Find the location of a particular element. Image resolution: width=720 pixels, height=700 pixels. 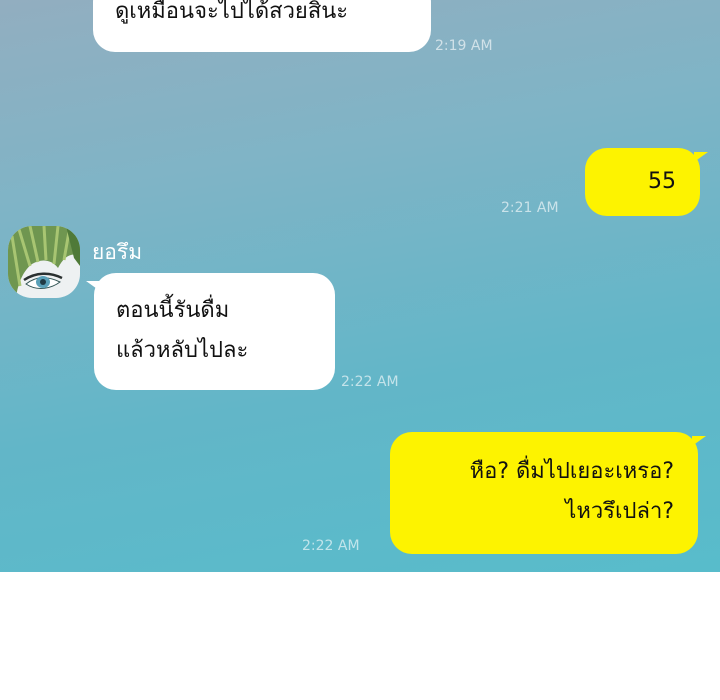

incoming-message-bubble: ตอนนี้รันดื่ม แล้วหลับไปละ is located at coordinates (210, 331).